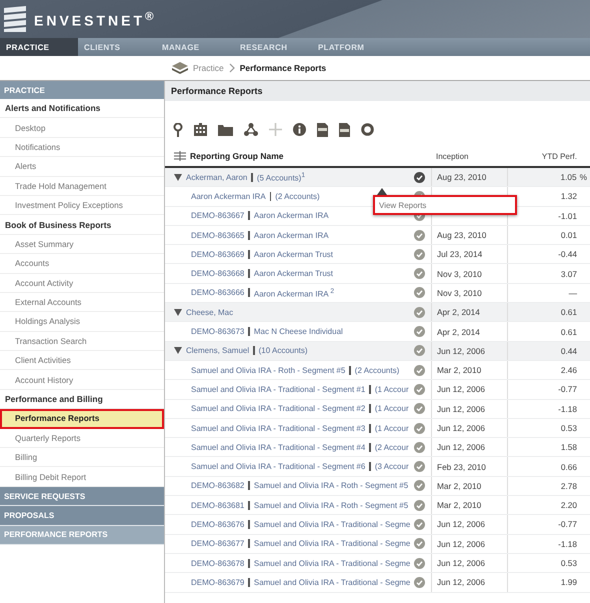 This screenshot has height=603, width=590. Describe the element at coordinates (82, 516) in the screenshot. I see `sidebar-panel-header: PROPOSALS` at that location.